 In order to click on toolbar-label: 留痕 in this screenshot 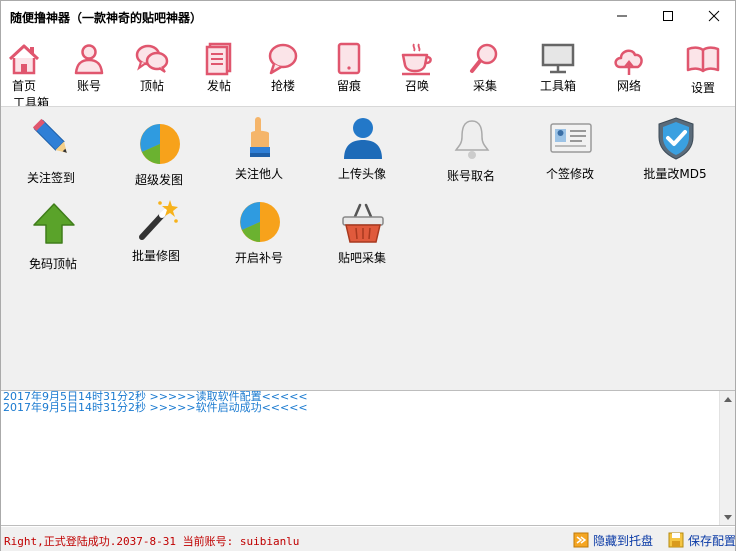, I will do `click(348, 86)`.